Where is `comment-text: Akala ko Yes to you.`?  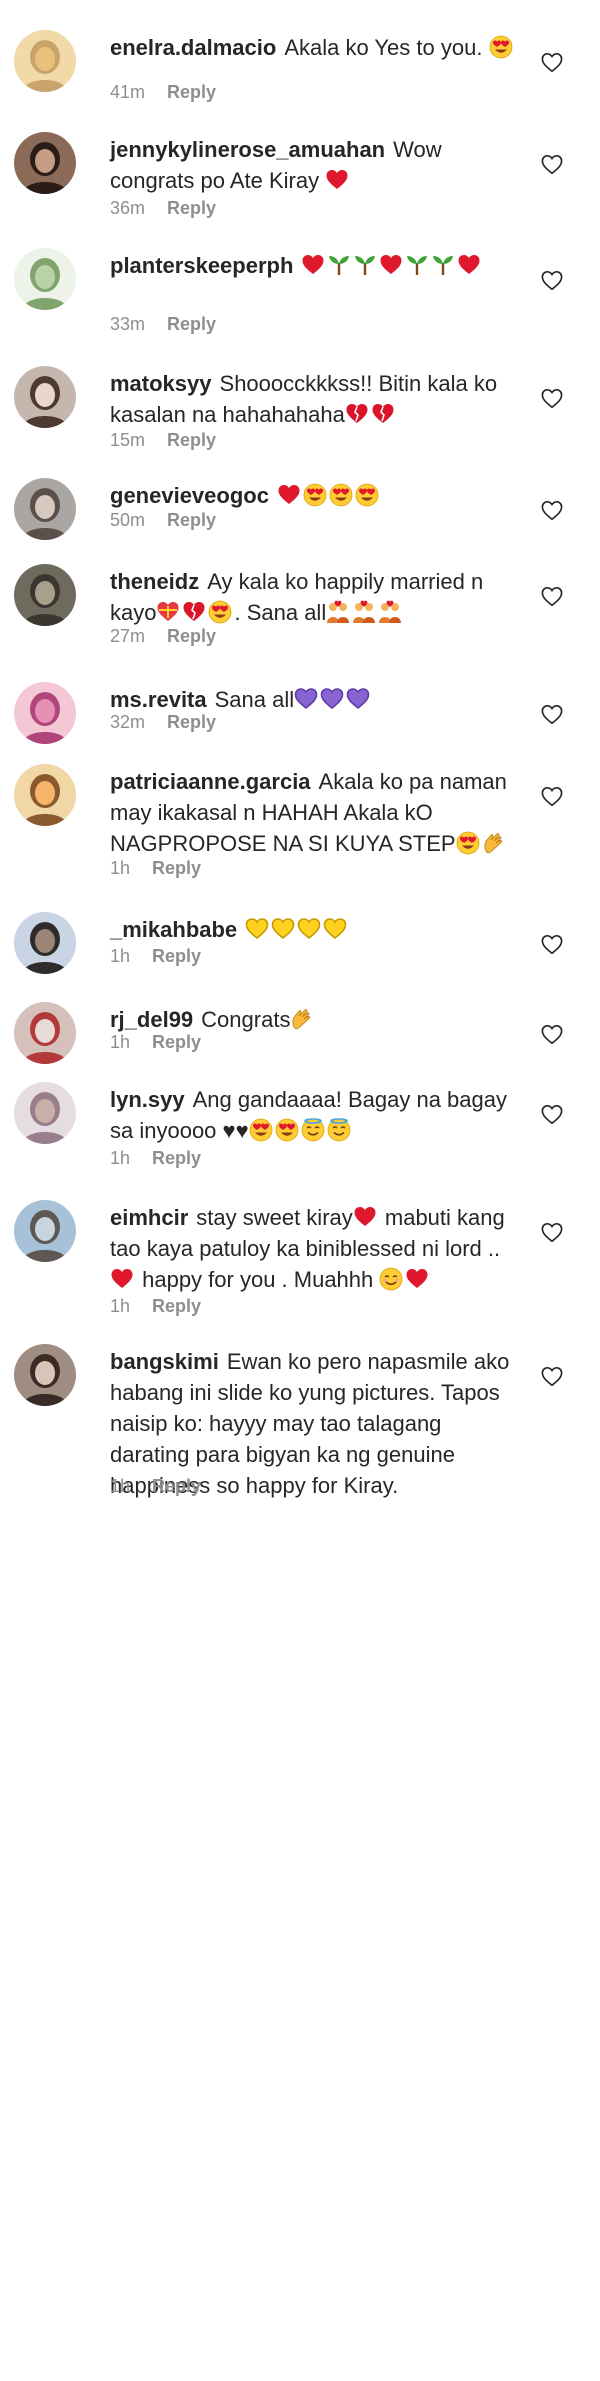
comment-text: Akala ko Yes to you. is located at coordinates (386, 47).